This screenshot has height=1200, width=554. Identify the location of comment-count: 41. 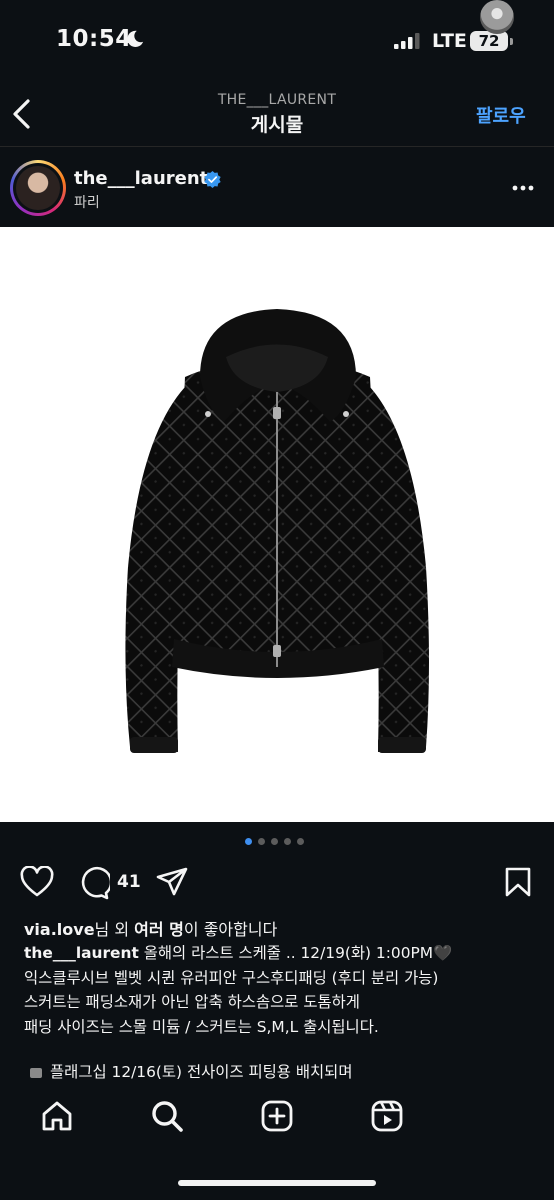
(129, 882).